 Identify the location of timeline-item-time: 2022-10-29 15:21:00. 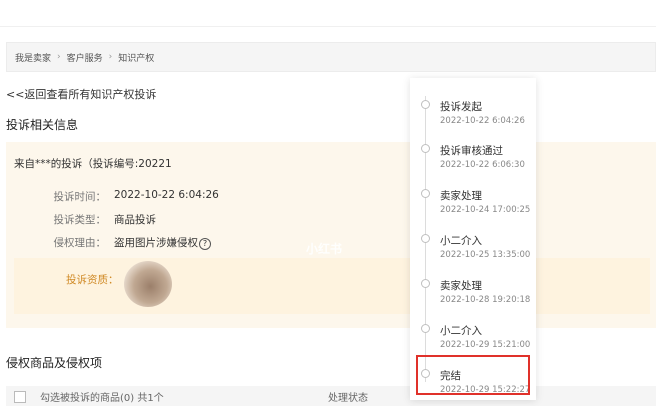
(485, 345).